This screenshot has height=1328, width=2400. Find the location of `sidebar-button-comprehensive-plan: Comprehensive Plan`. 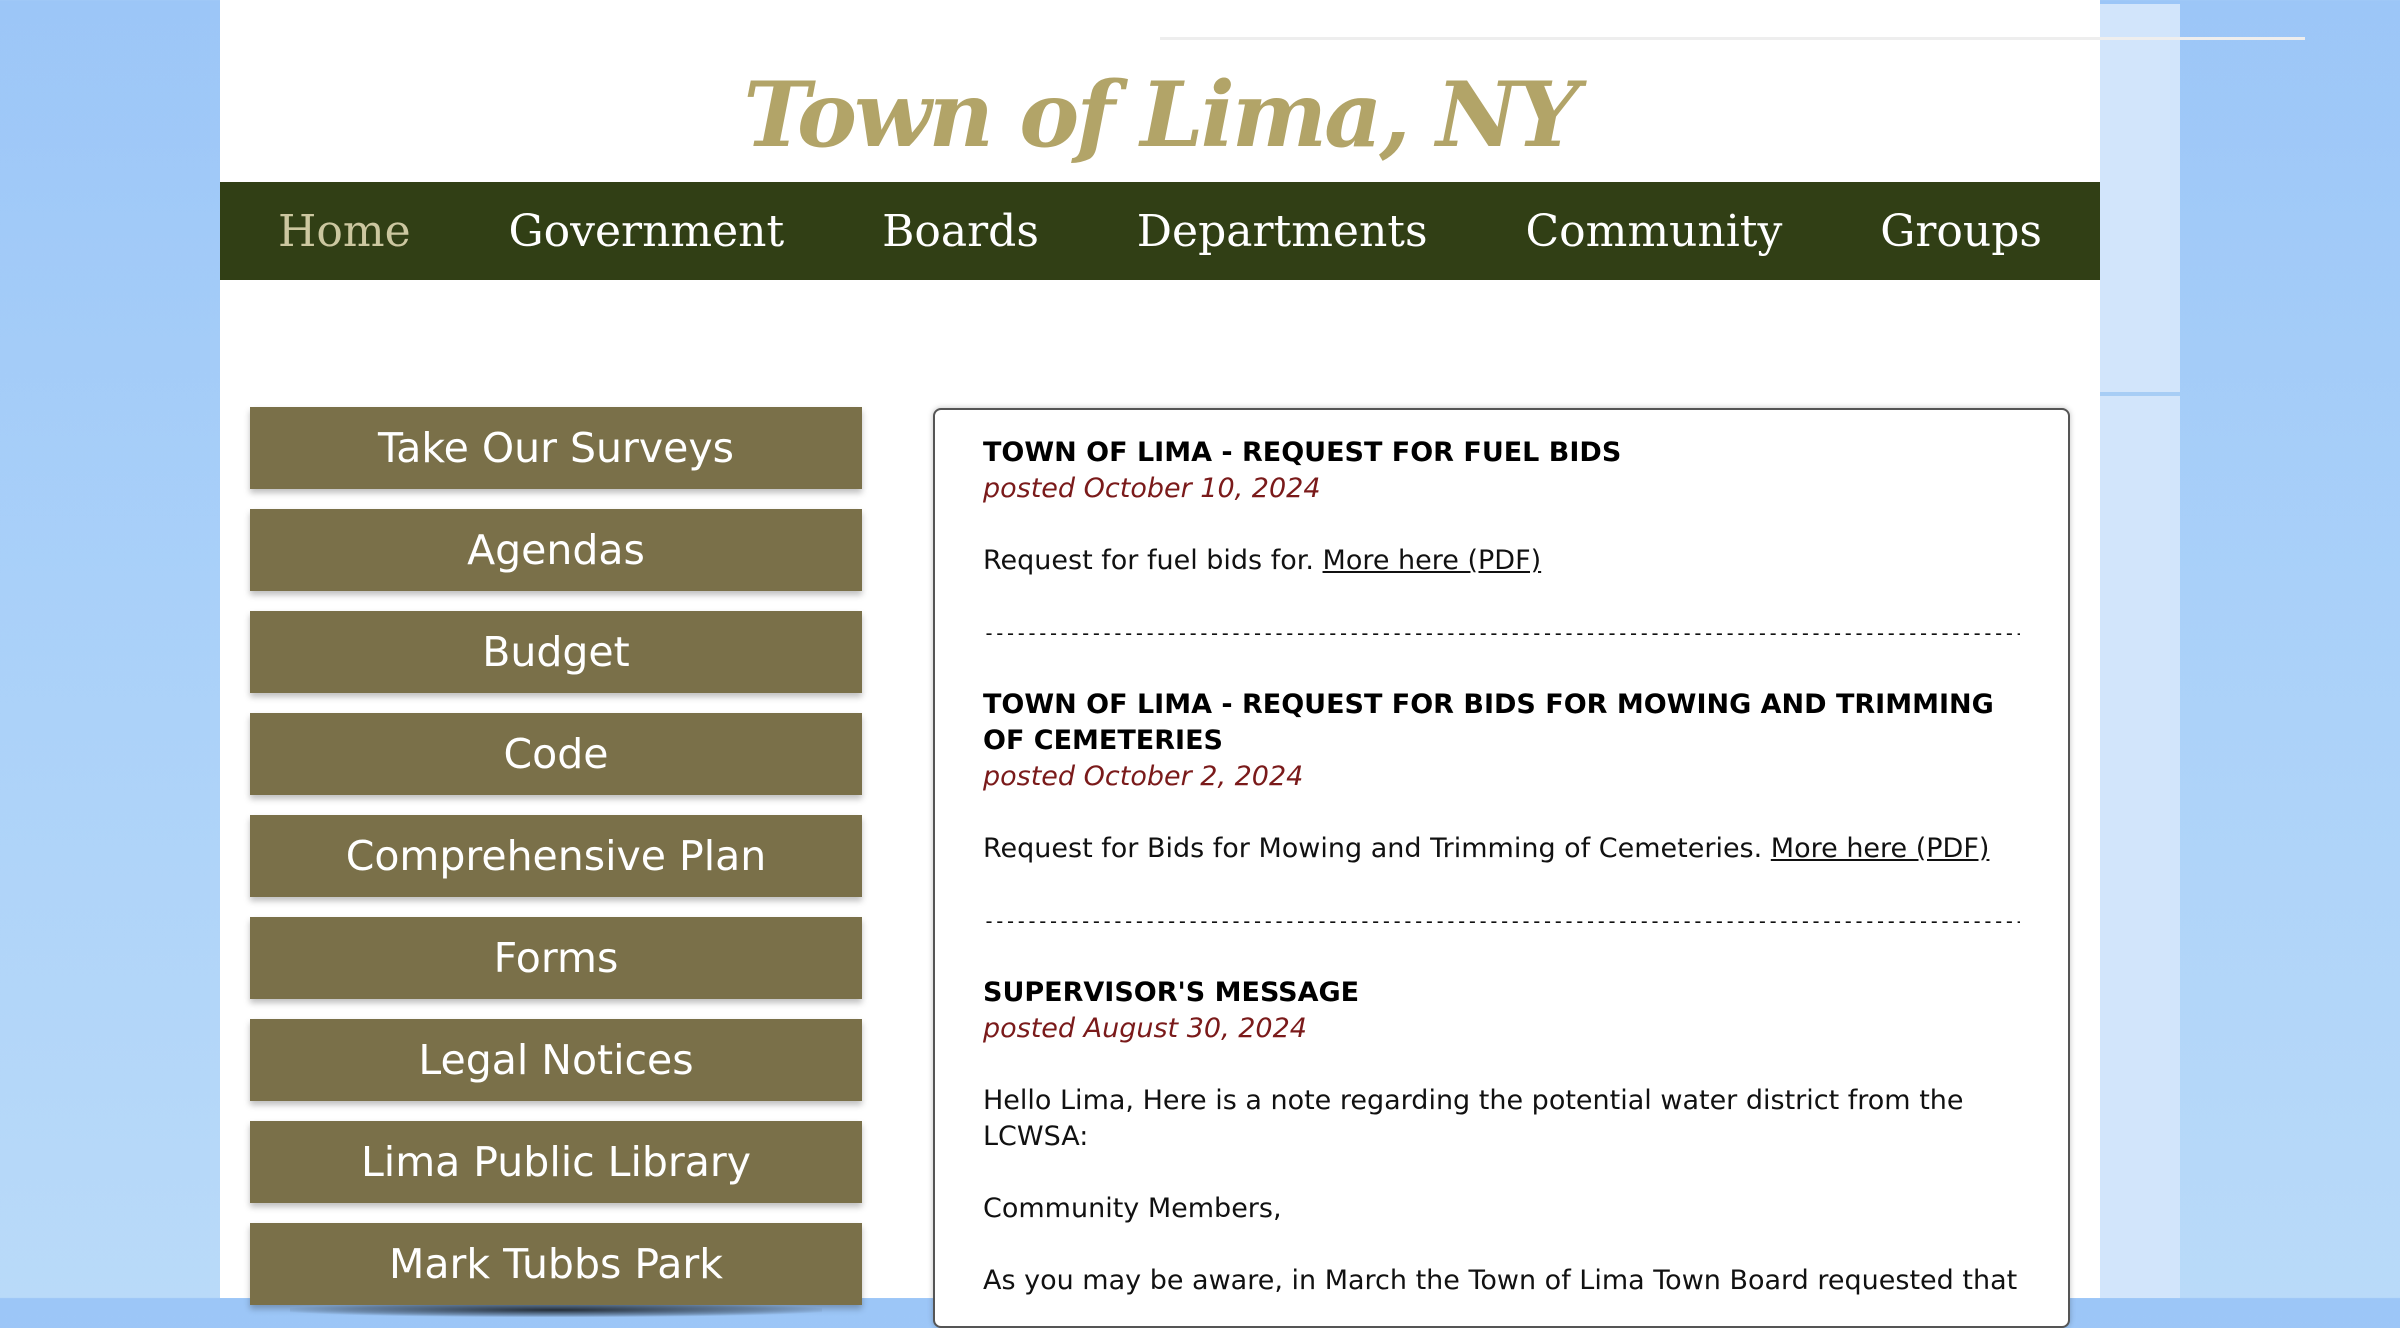

sidebar-button-comprehensive-plan: Comprehensive Plan is located at coordinates (556, 862).